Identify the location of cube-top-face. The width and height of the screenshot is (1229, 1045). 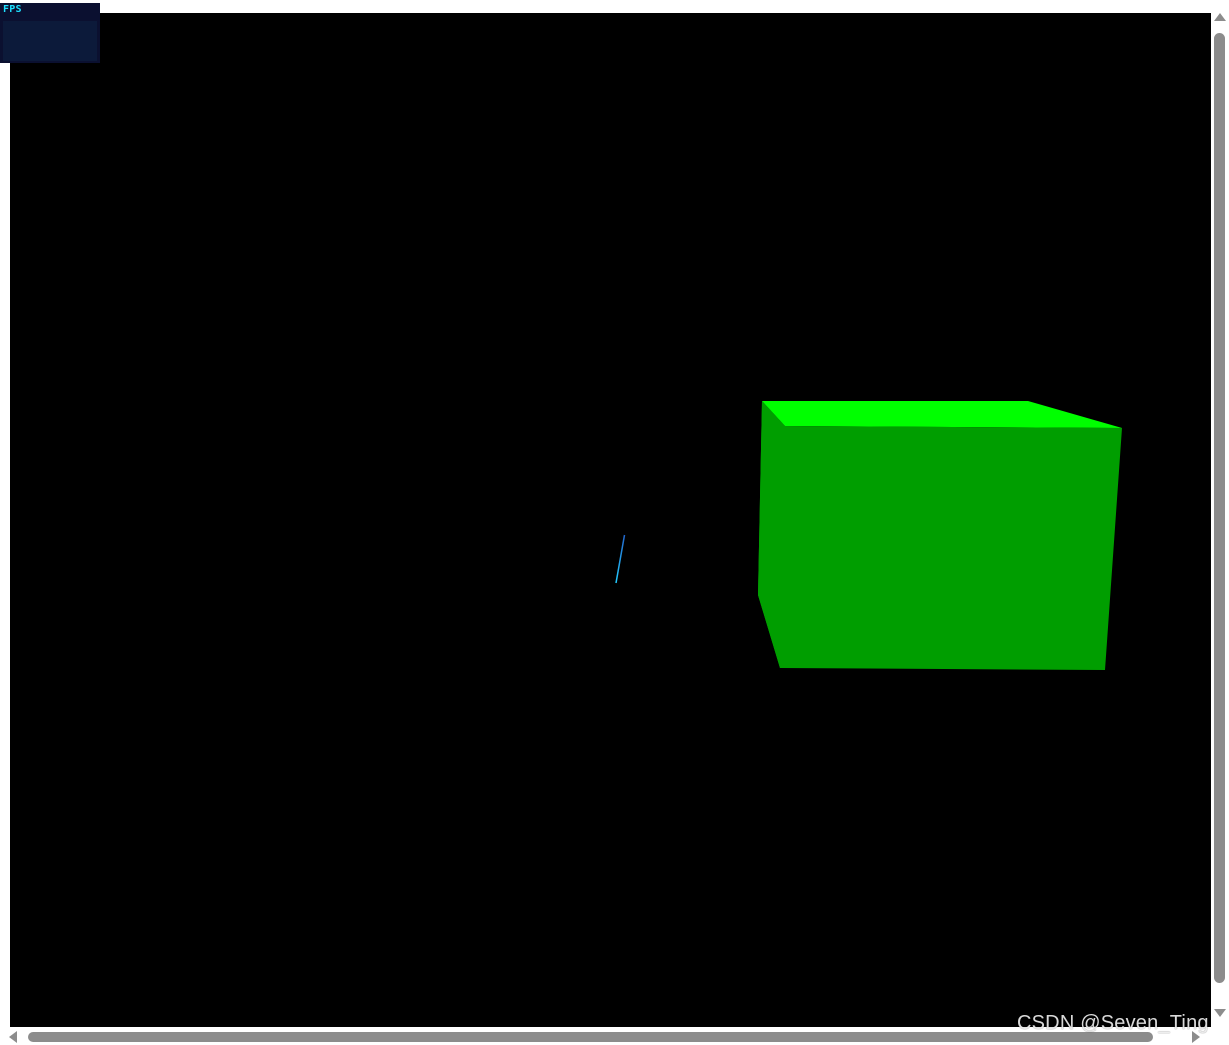
(942, 414).